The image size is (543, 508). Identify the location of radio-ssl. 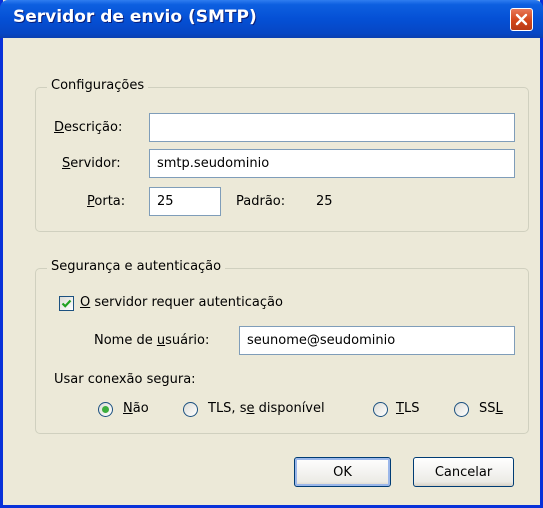
(461, 409).